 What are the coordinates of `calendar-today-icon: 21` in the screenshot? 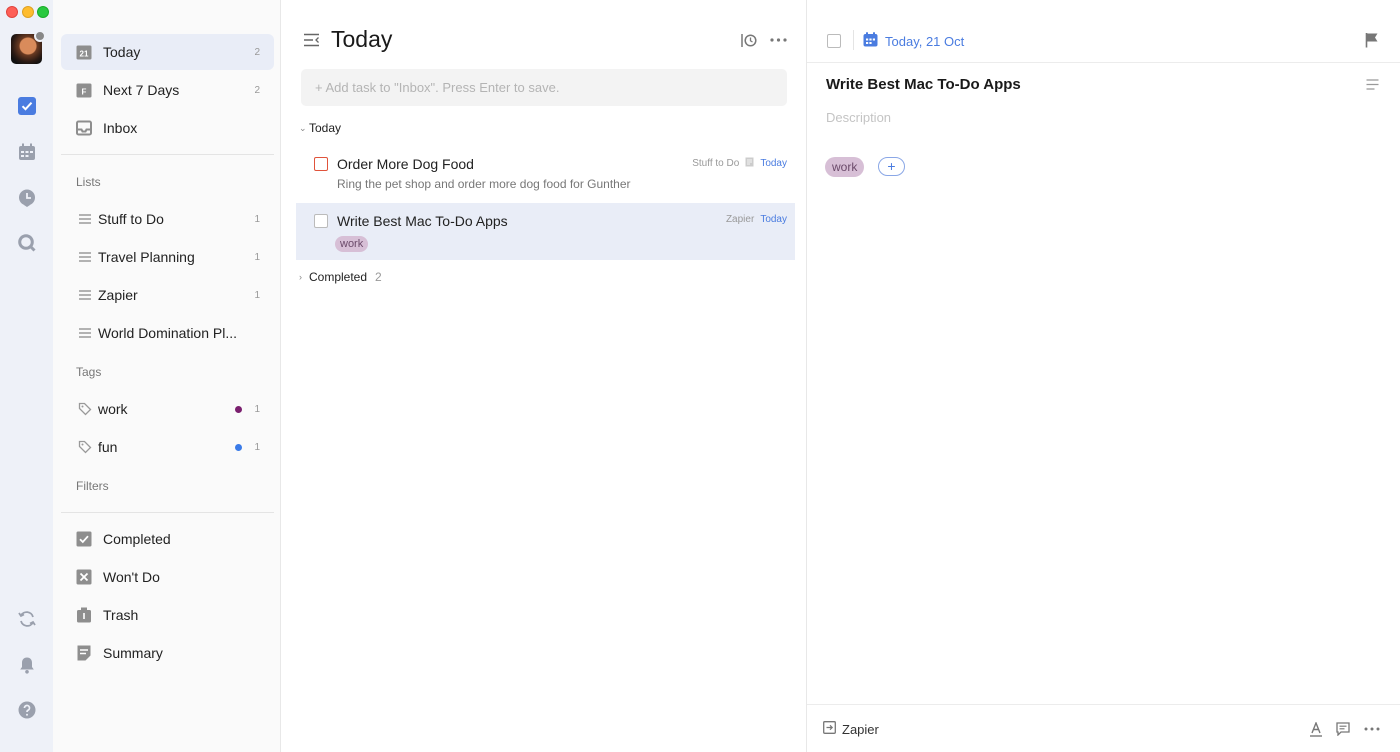 It's located at (84, 52).